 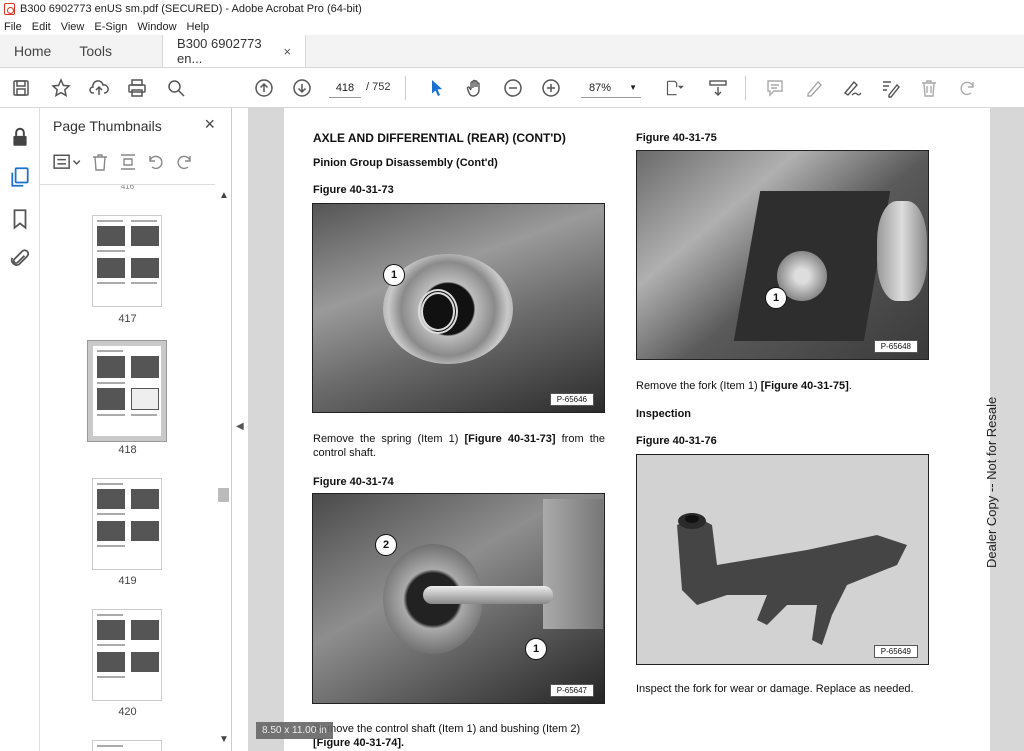 What do you see at coordinates (67, 162) in the screenshot?
I see `options-menu-icon` at bounding box center [67, 162].